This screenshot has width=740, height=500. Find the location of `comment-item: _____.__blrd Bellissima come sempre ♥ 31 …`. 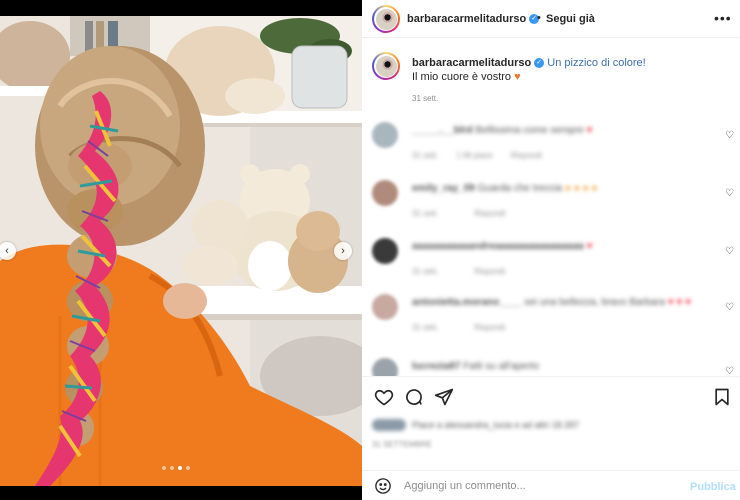

comment-item: _____.__blrd Bellissima come sempre ♥ 31 … is located at coordinates (553, 143).